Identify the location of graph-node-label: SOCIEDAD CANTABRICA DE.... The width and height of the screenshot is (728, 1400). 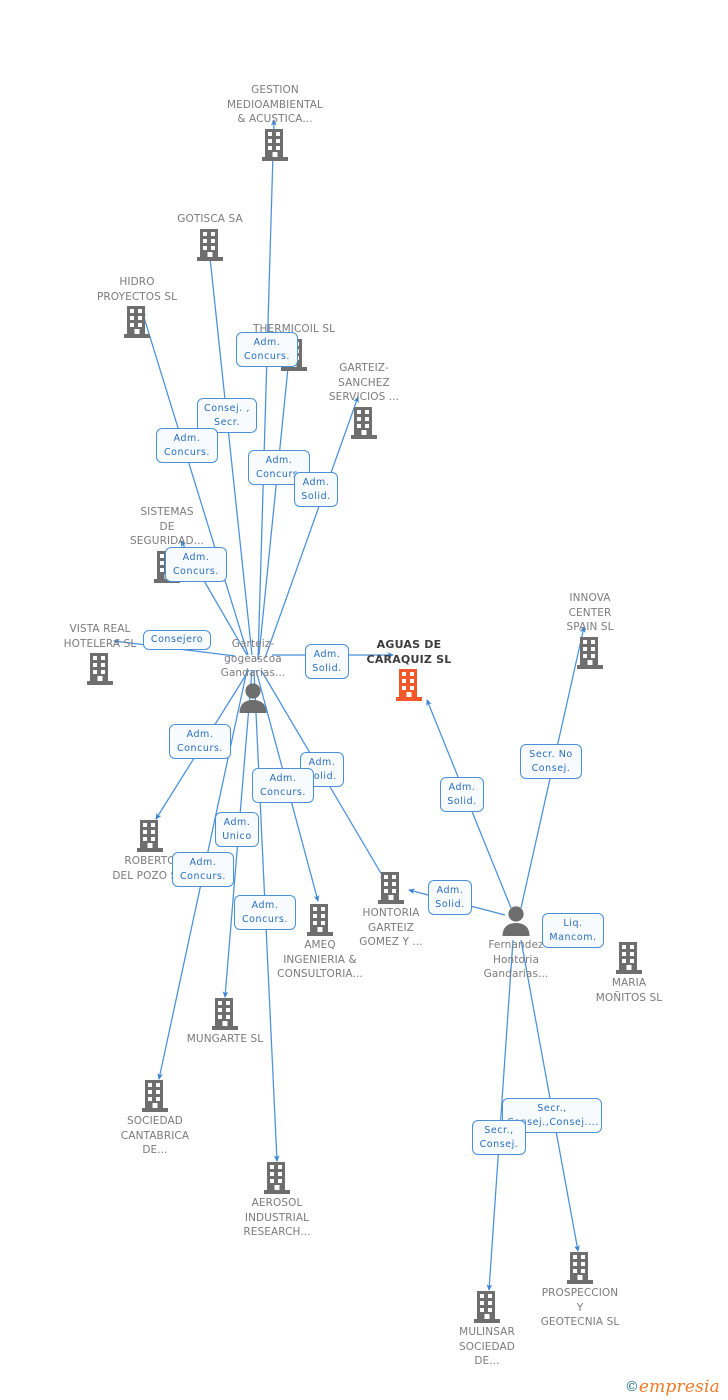
(155, 1135).